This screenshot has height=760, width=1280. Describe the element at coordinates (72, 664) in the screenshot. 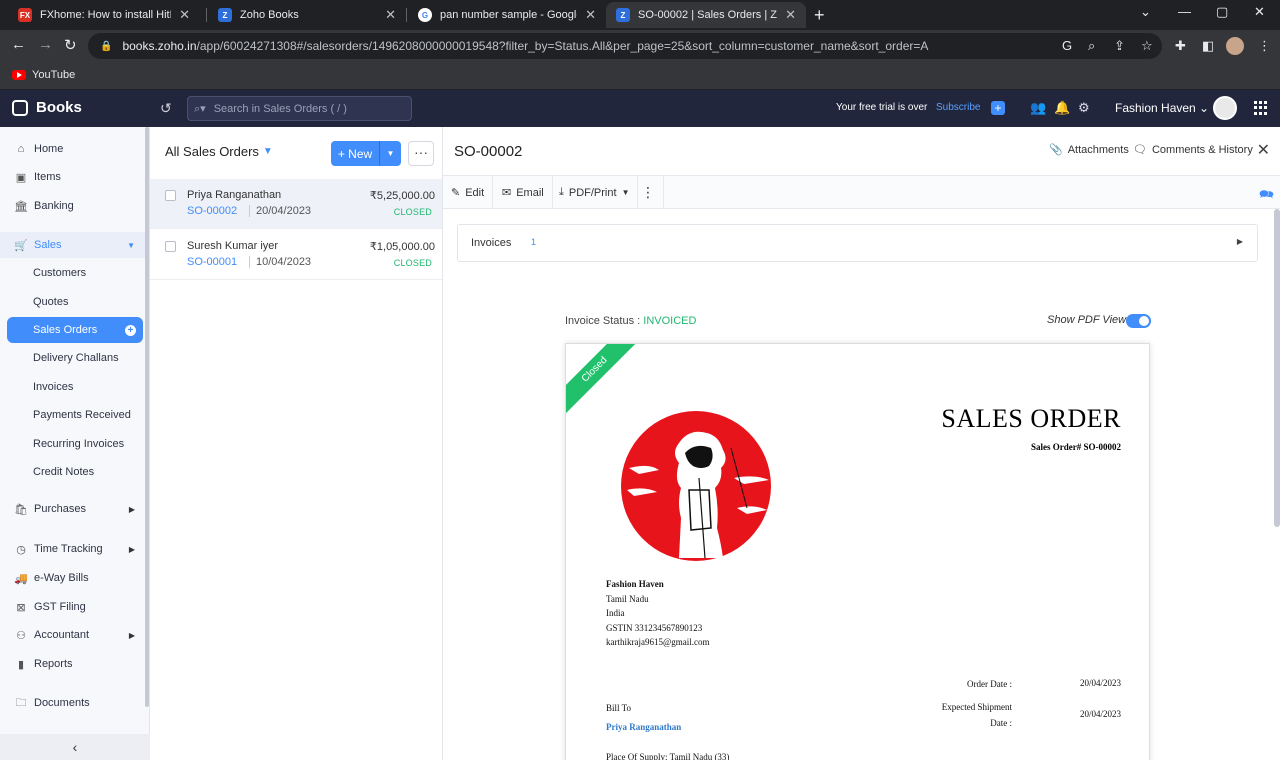

I see `sidebar-item-reports: ▮ Reports` at that location.